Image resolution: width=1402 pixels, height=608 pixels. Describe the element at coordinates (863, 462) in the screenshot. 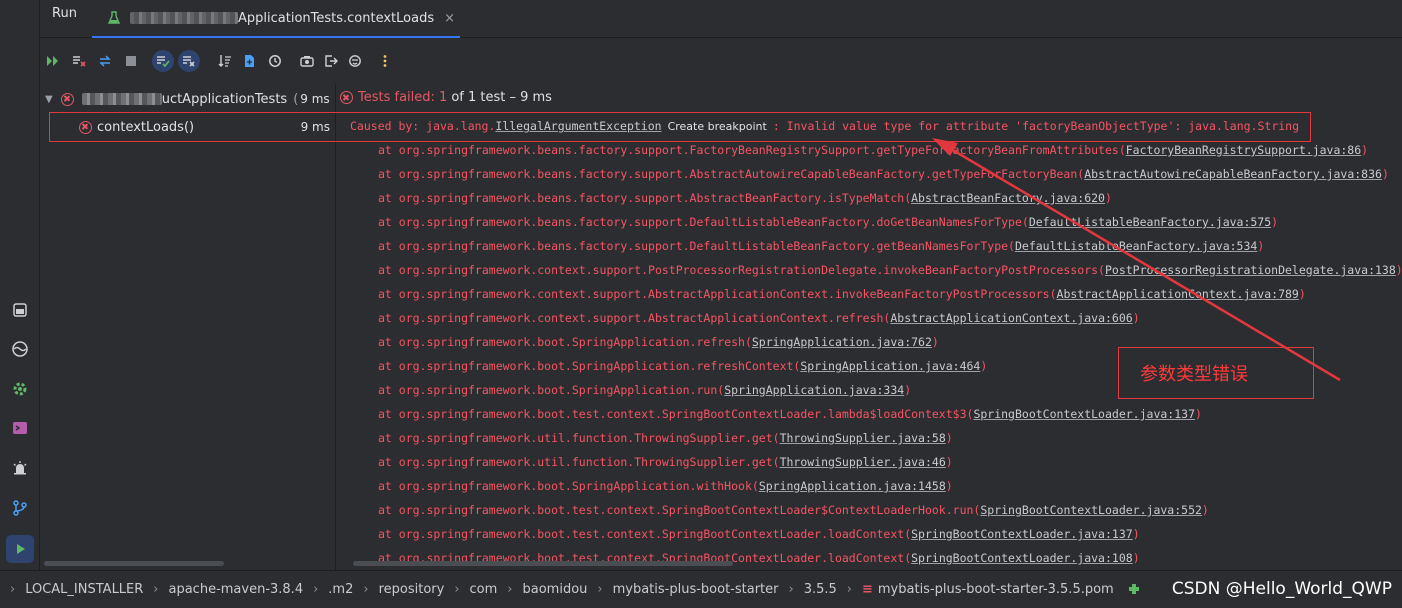

I see `source-link: ThrowingSupplier.java:46` at that location.